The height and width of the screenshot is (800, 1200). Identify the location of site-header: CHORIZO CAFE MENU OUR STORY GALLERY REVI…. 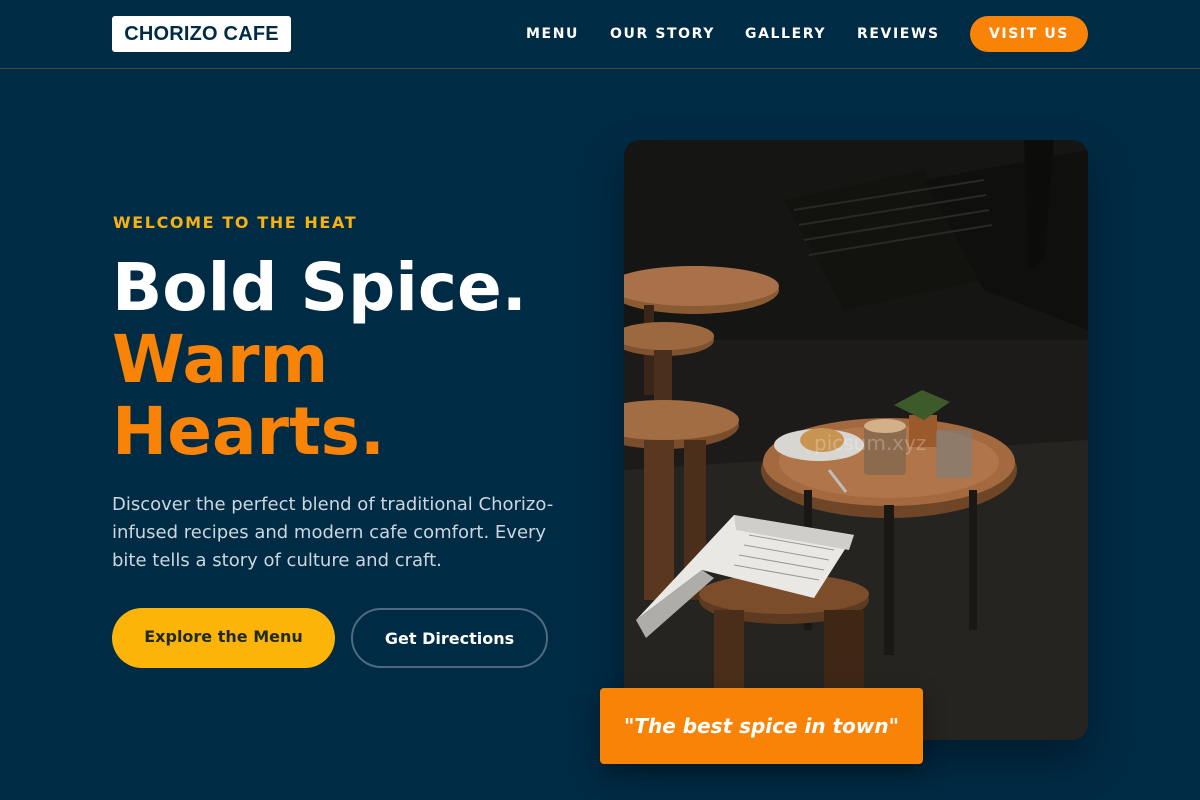
(600, 34).